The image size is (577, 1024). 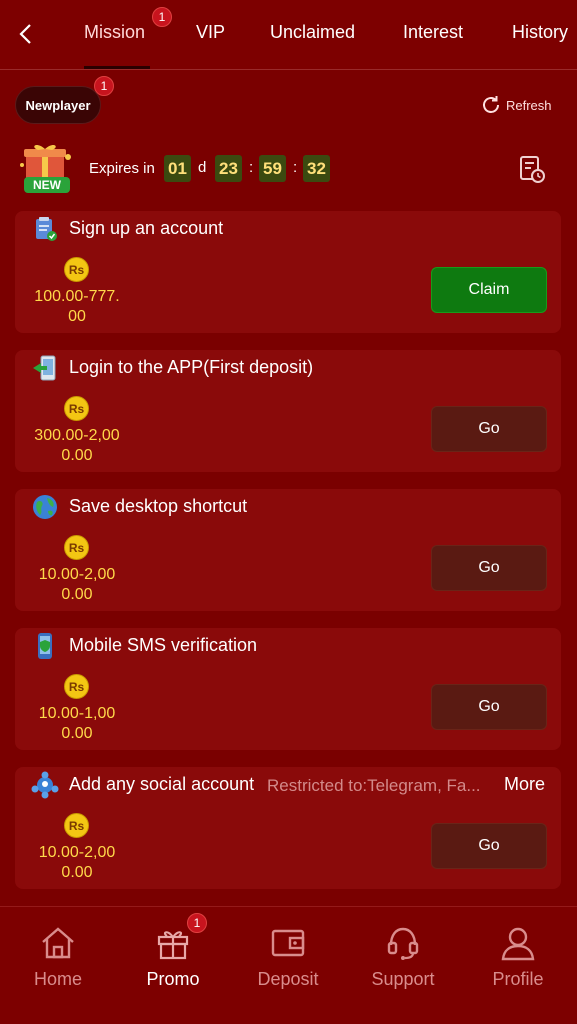 I want to click on chevron-left-icon, so click(x=25, y=34).